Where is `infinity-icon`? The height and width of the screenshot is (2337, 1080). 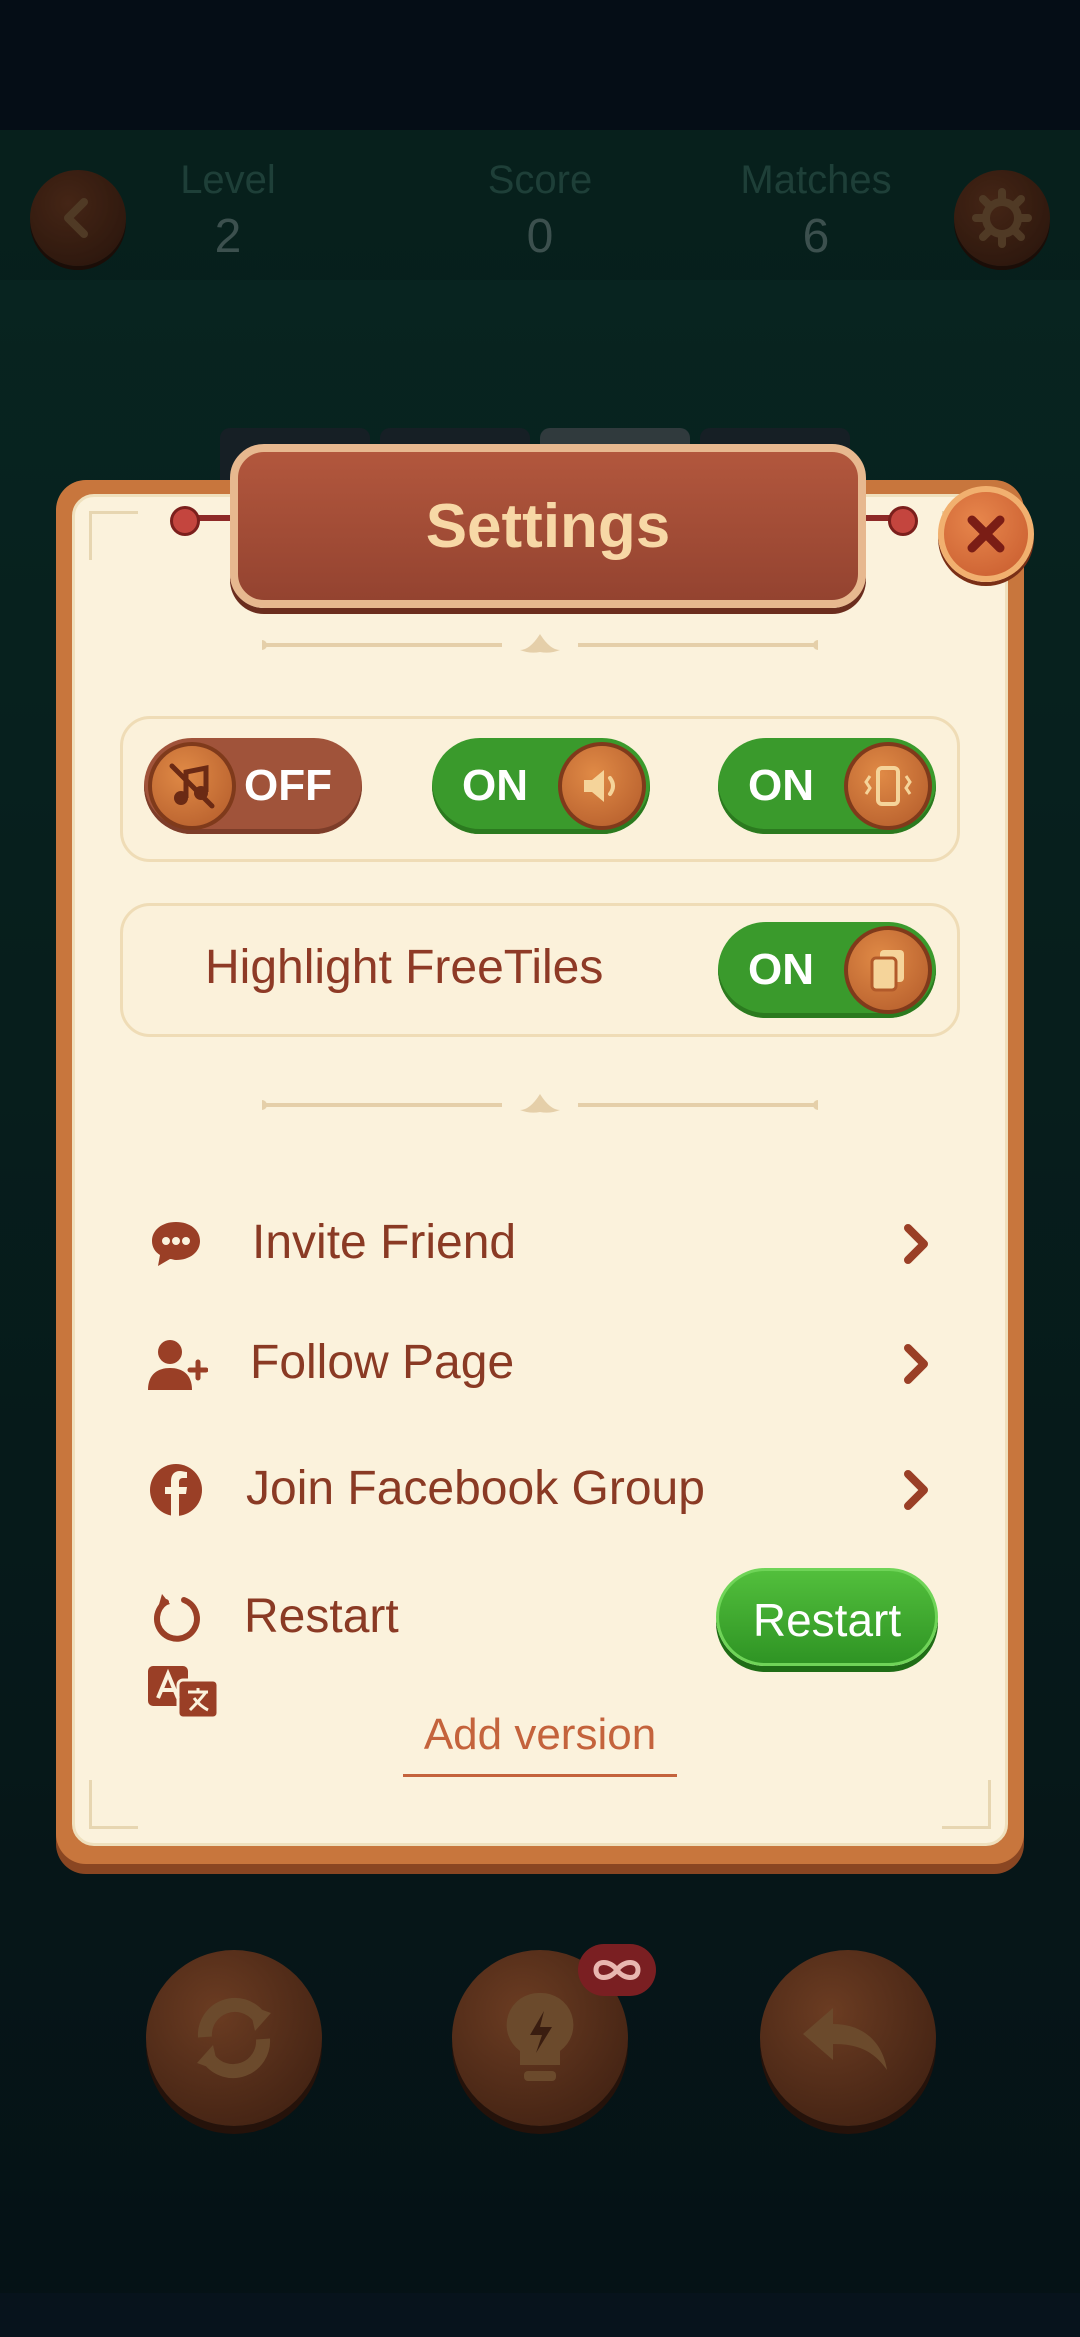 infinity-icon is located at coordinates (617, 1970).